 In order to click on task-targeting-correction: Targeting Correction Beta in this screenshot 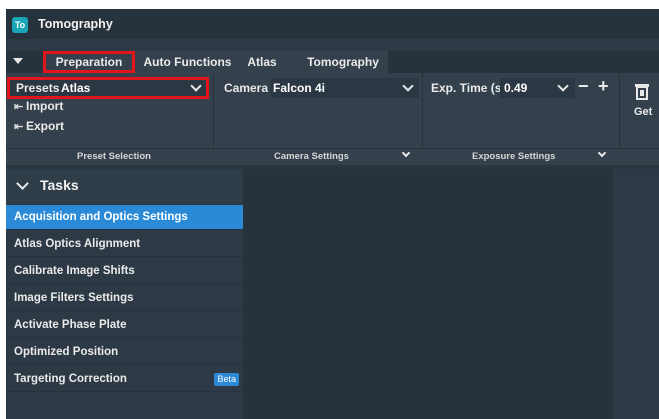, I will do `click(124, 379)`.